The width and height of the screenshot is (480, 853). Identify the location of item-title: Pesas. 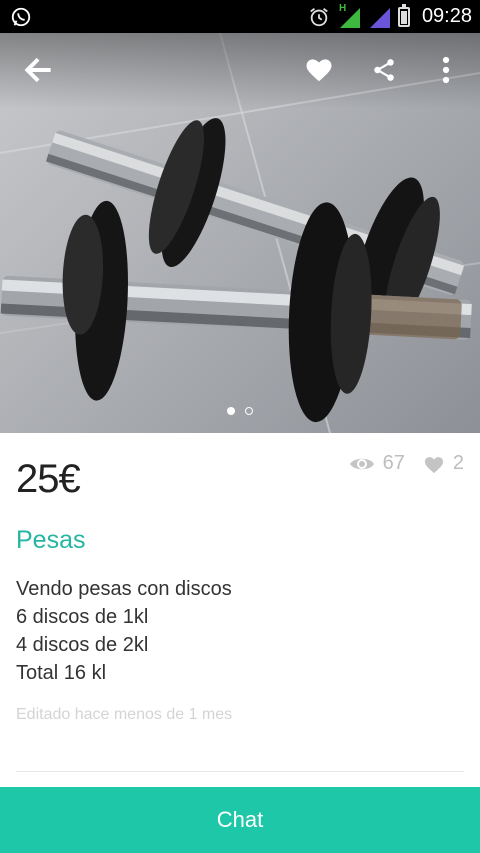
(51, 540).